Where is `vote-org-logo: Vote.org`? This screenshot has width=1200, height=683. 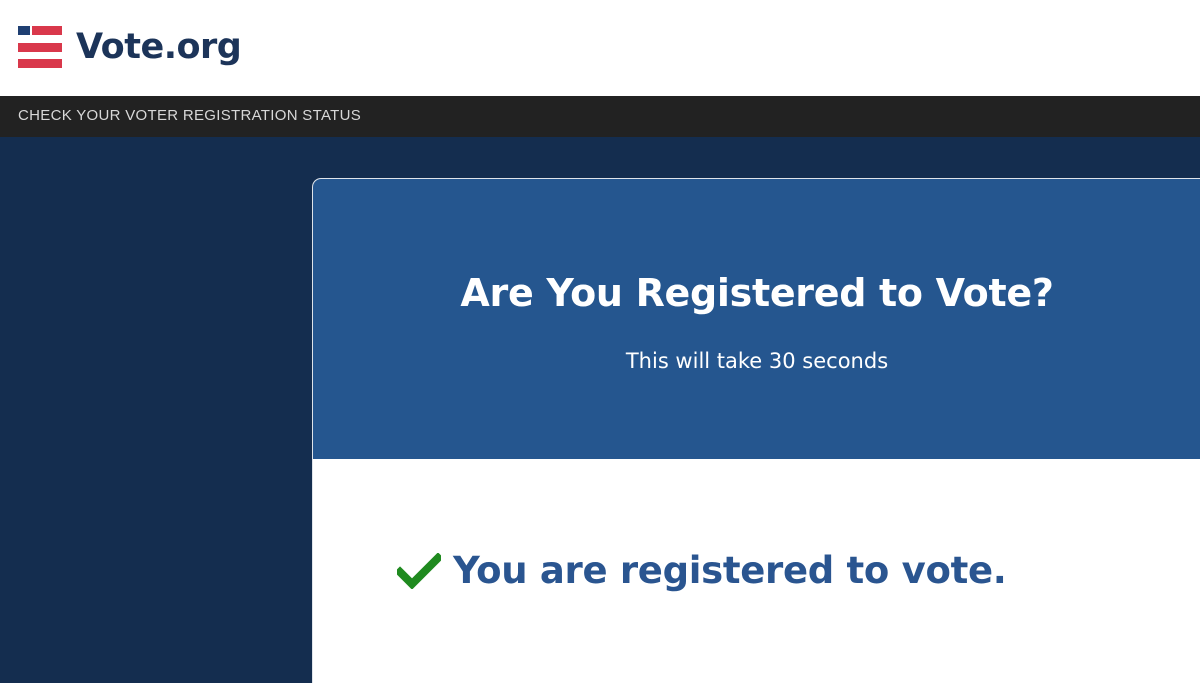
vote-org-logo: Vote.org is located at coordinates (130, 47).